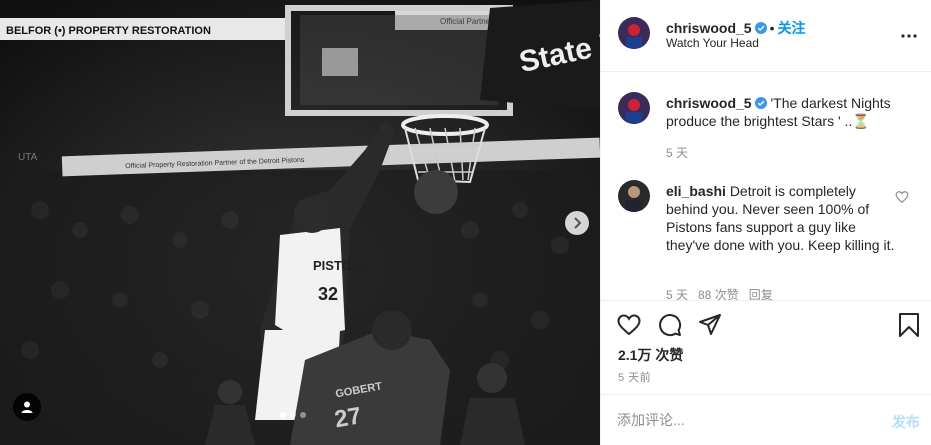  I want to click on comment-bubble-icon, so click(670, 325).